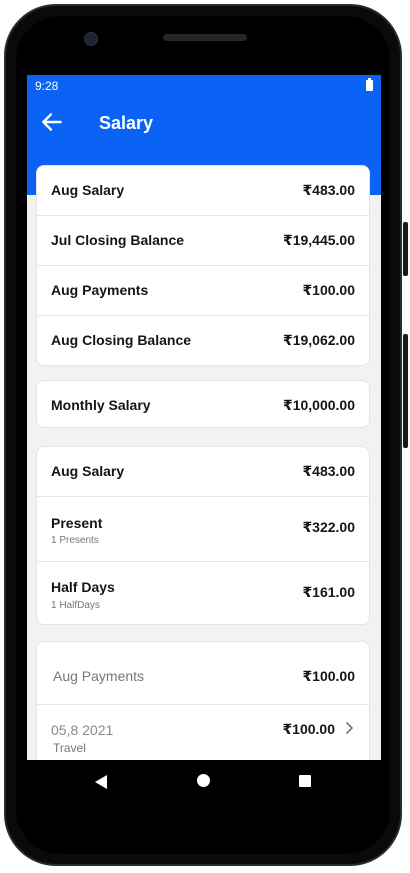  I want to click on battery-icon, so click(369, 84).